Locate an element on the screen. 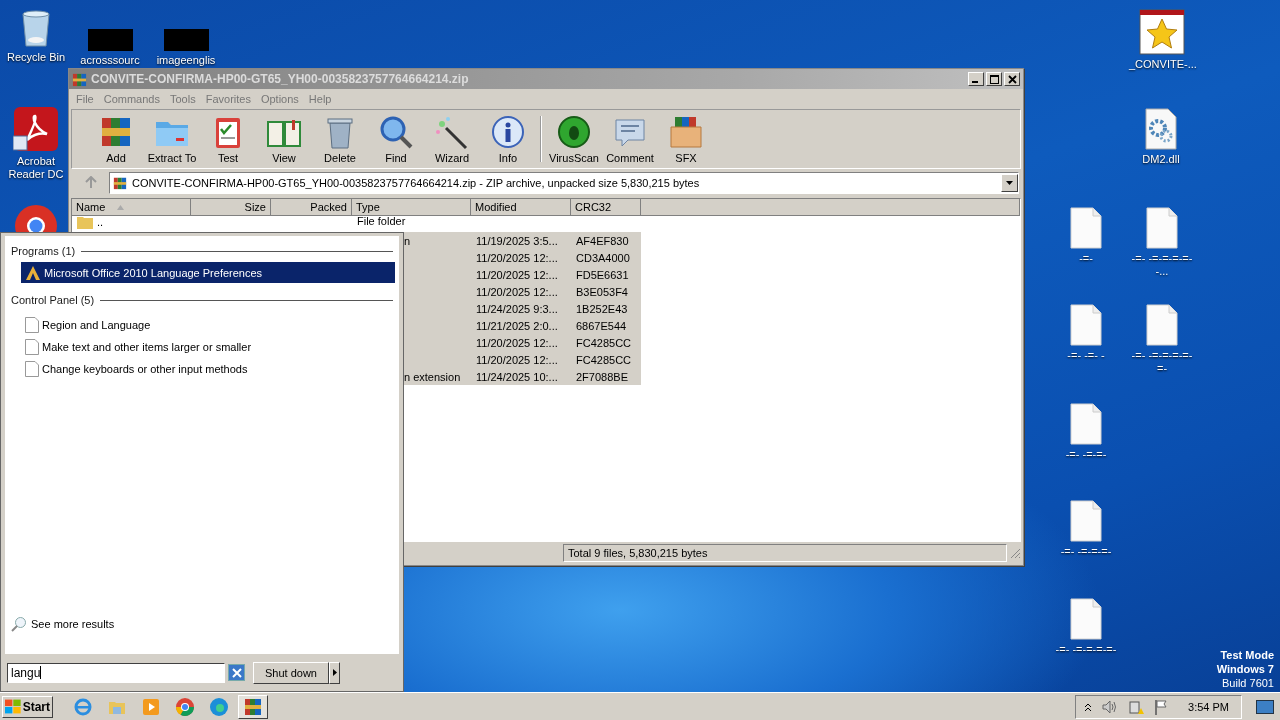  status-text: Total 9 files, 5,830,215 bytes is located at coordinates (785, 553).